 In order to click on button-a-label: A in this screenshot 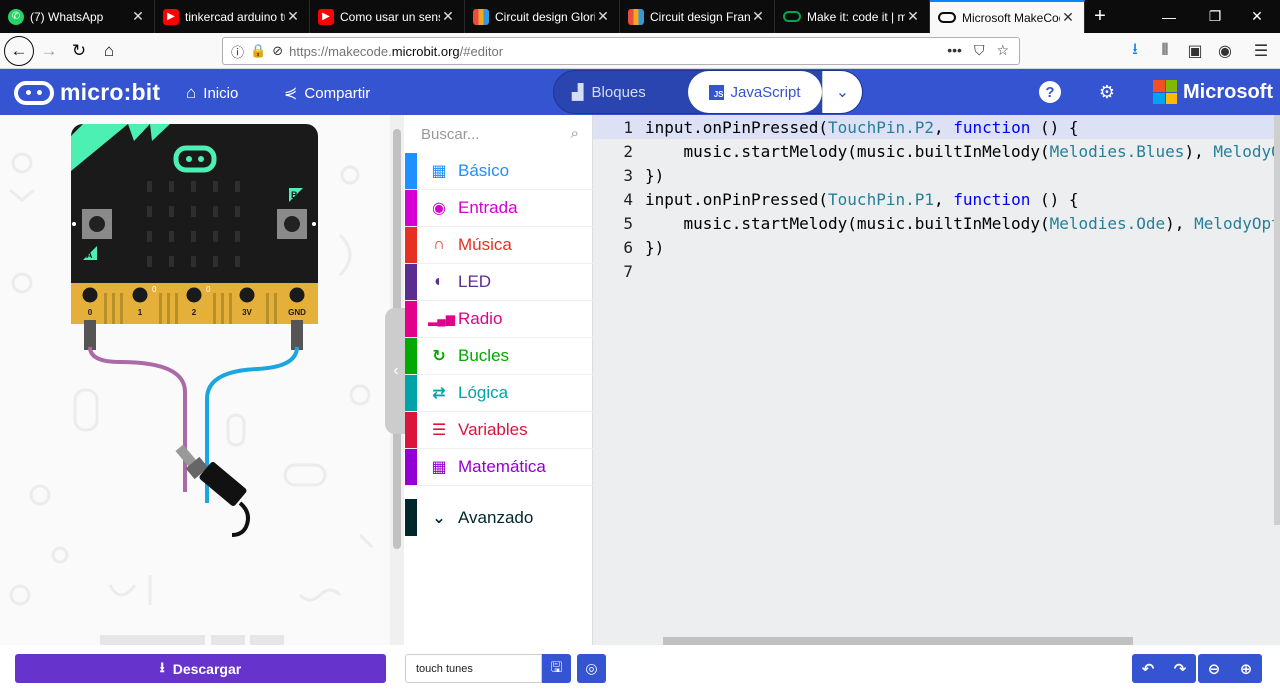, I will do `click(89, 255)`.